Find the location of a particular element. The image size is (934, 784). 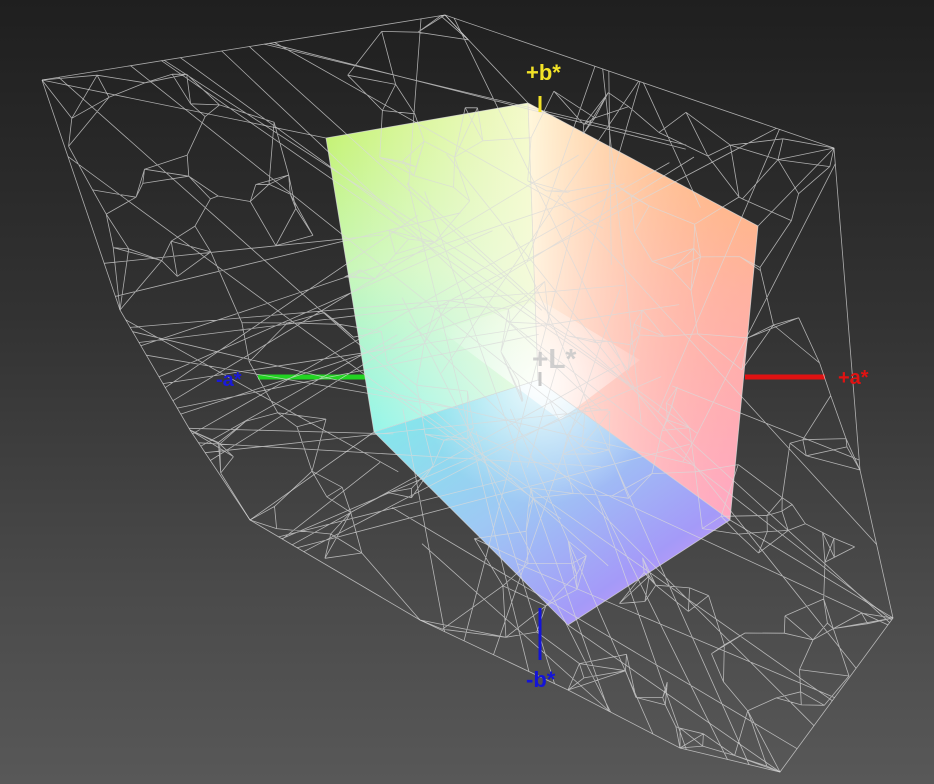

plus-b-axis-label: +b* is located at coordinates (543, 72).